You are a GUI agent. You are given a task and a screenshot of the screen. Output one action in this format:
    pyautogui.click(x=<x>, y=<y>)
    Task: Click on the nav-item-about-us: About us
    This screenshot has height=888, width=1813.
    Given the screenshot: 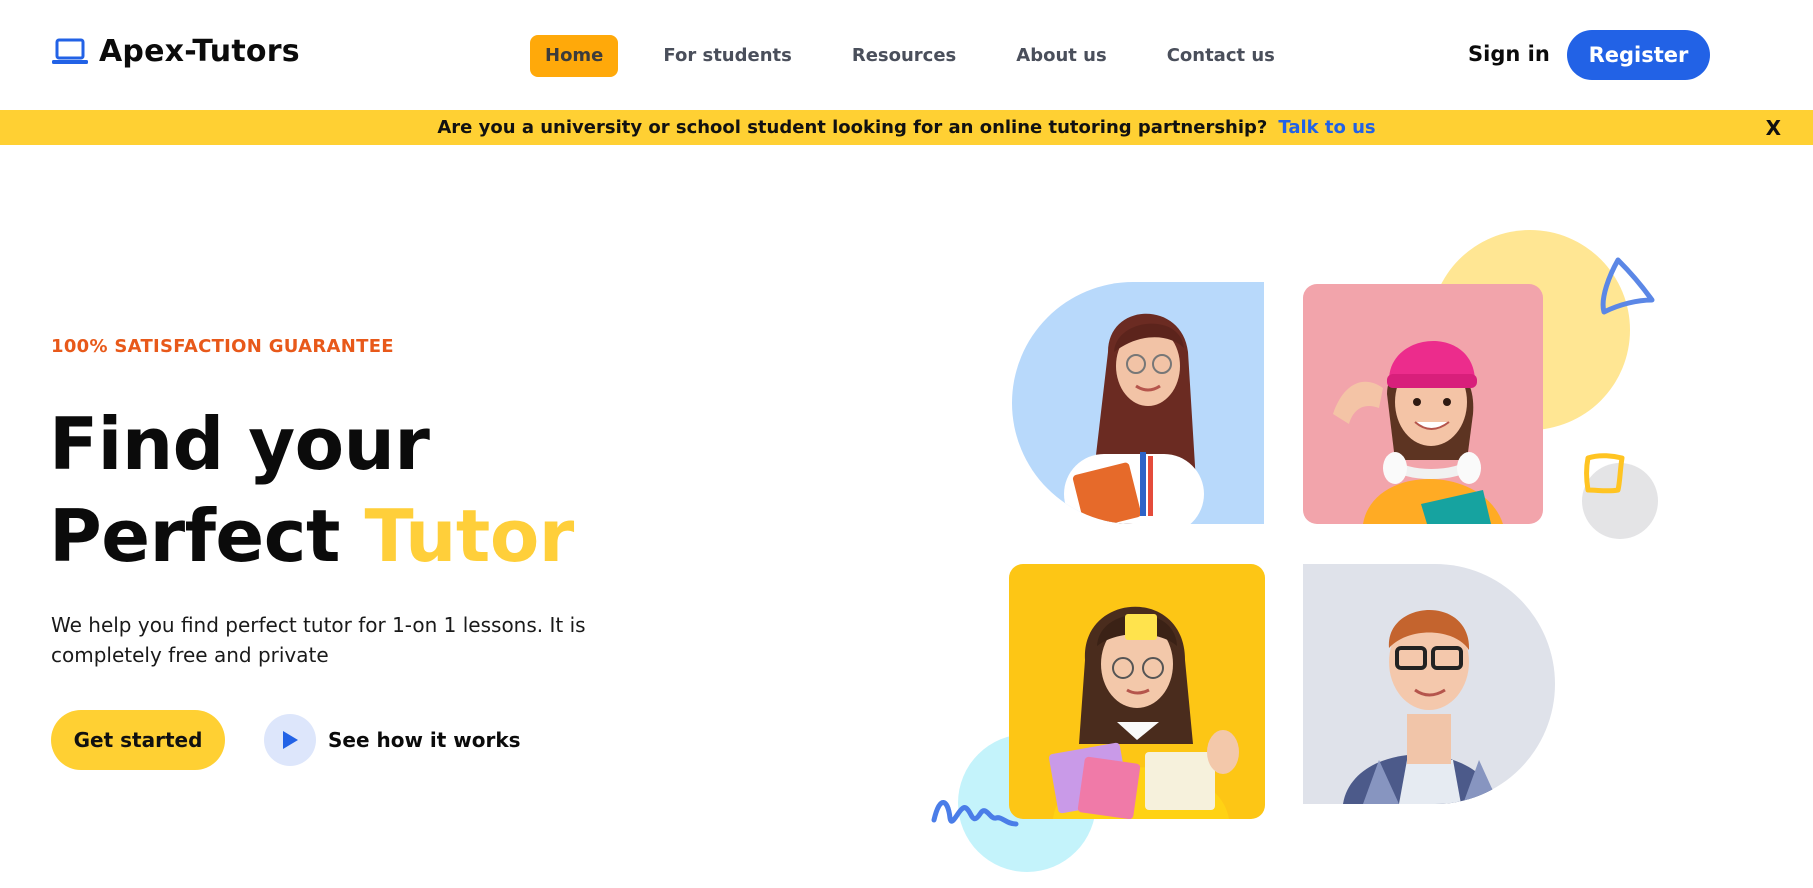 What is the action you would take?
    pyautogui.click(x=1061, y=56)
    